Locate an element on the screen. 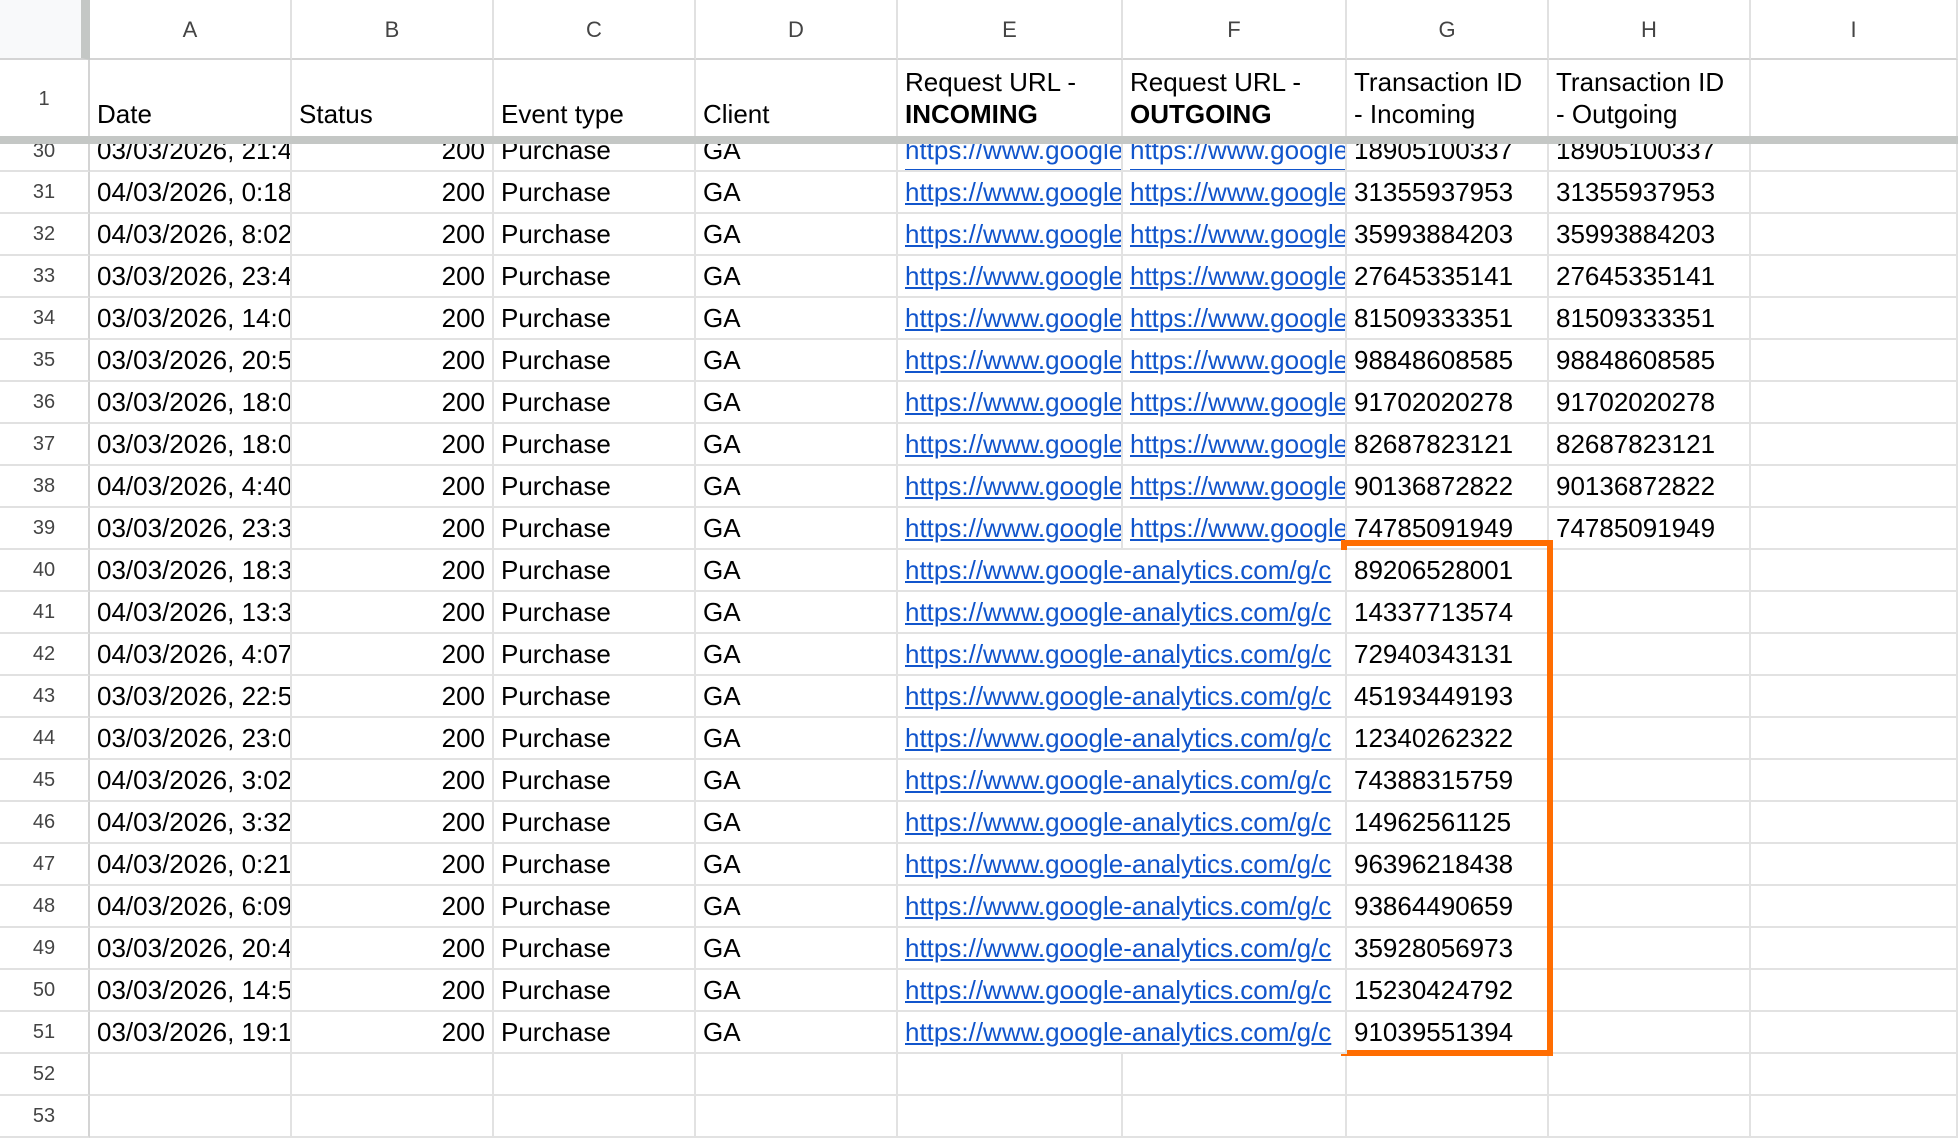  column-header-g: G is located at coordinates (1448, 30).